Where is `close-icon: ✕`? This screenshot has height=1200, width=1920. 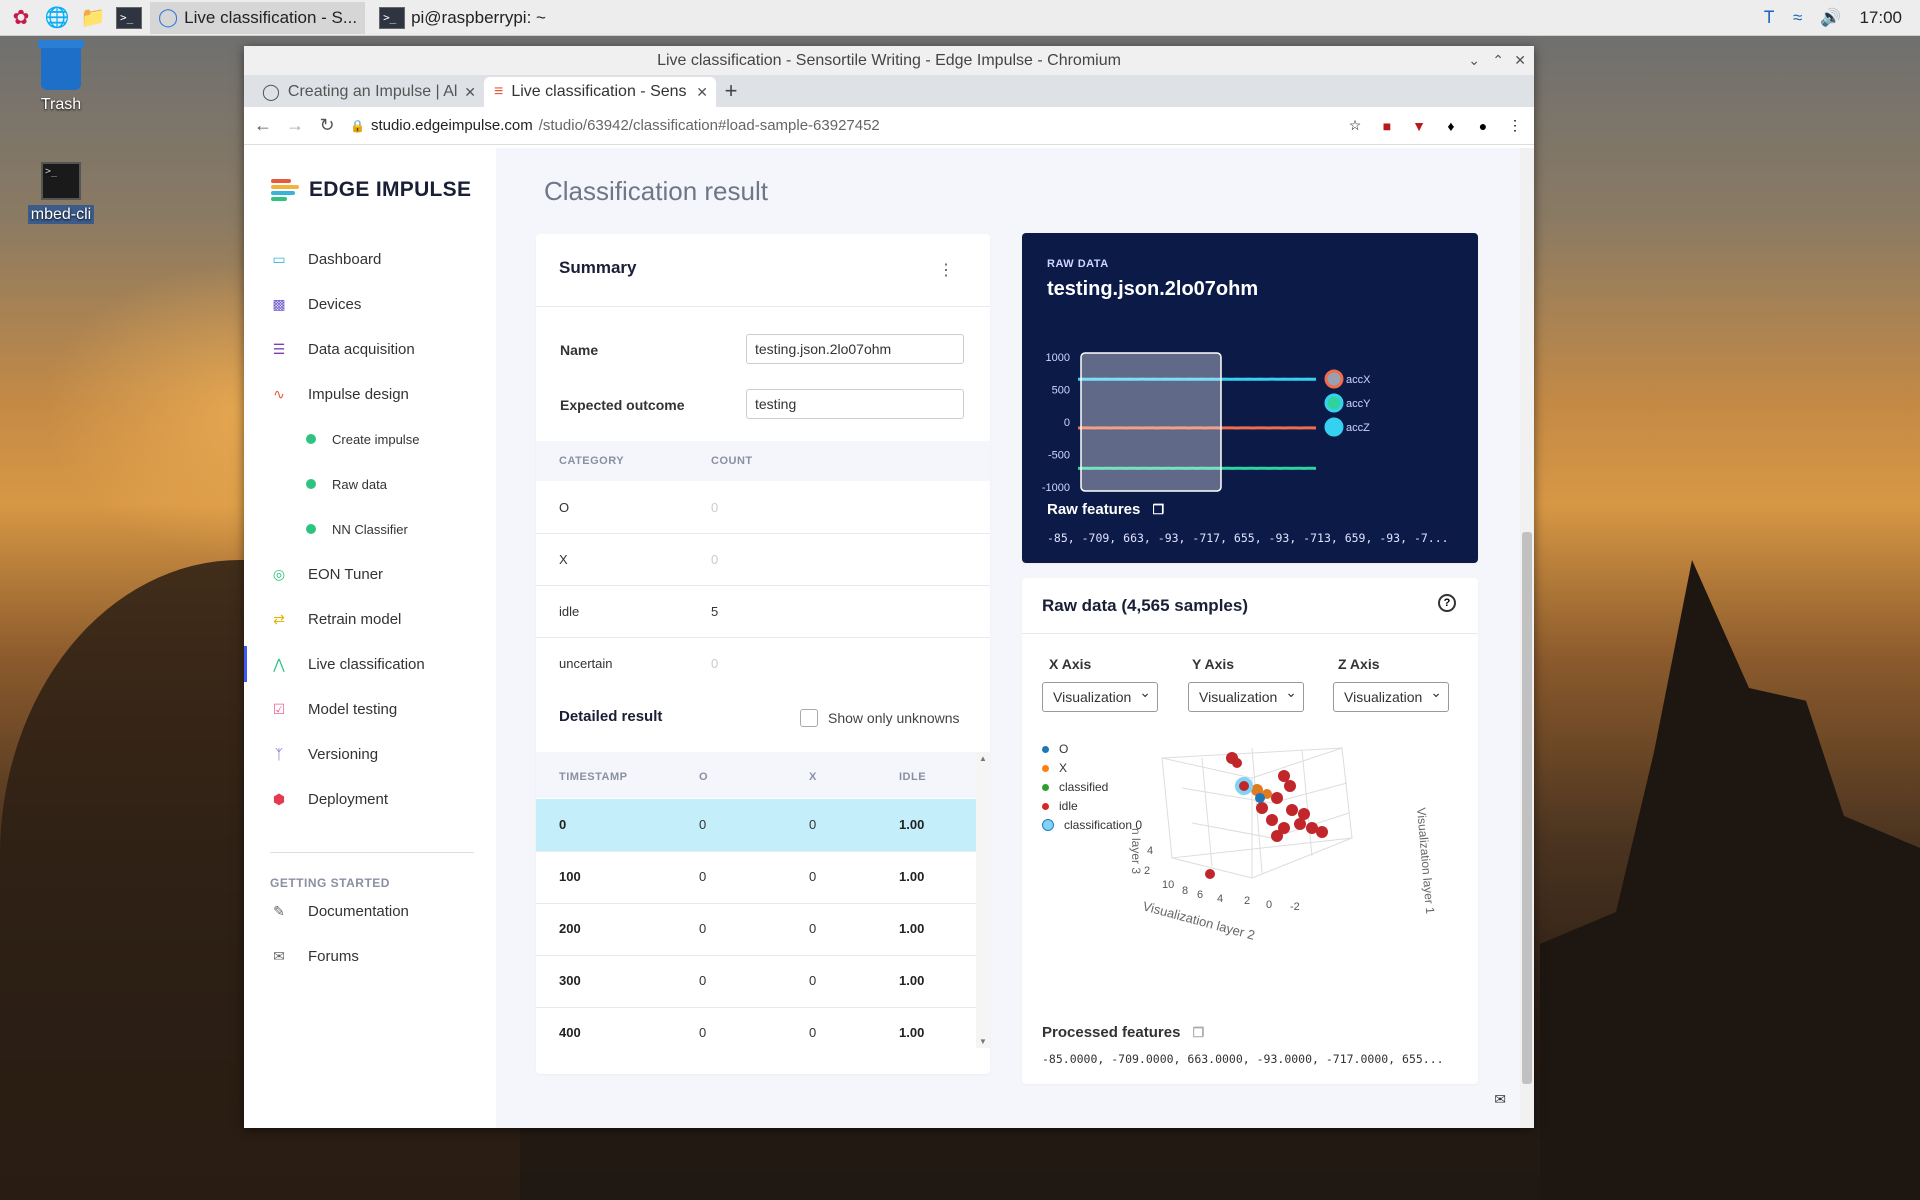
close-icon: ✕ is located at coordinates (1520, 60).